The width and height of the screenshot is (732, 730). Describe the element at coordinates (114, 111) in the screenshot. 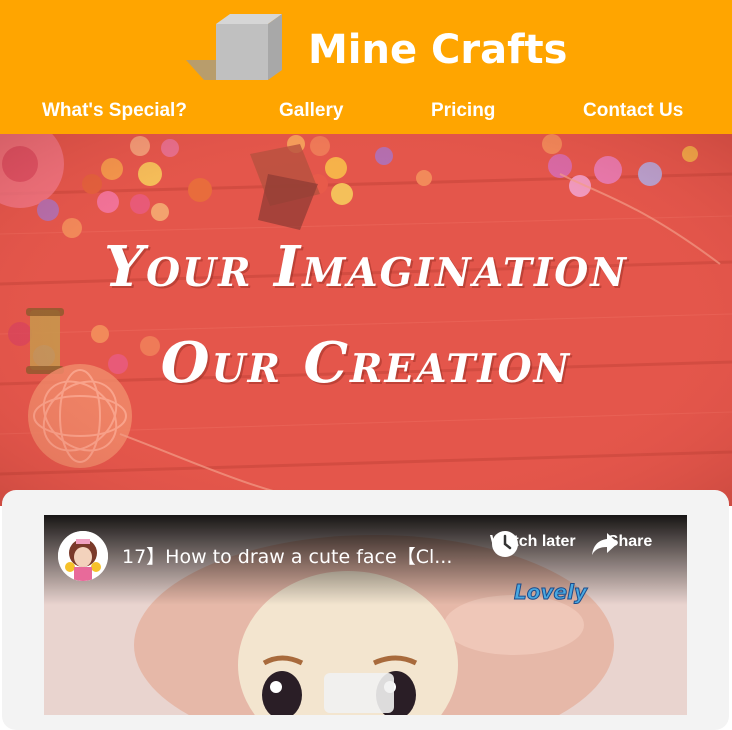

I see `nav-whats-special: What's Special?` at that location.